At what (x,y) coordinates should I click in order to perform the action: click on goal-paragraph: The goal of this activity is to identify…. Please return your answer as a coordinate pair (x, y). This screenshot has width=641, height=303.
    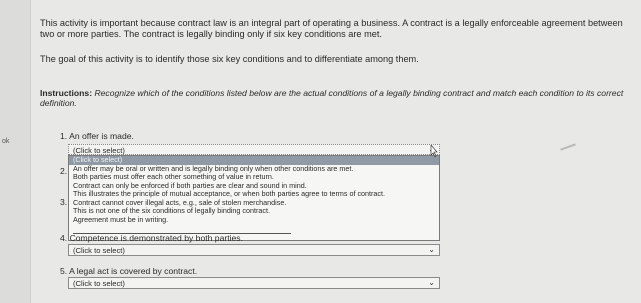
    Looking at the image, I should click on (229, 59).